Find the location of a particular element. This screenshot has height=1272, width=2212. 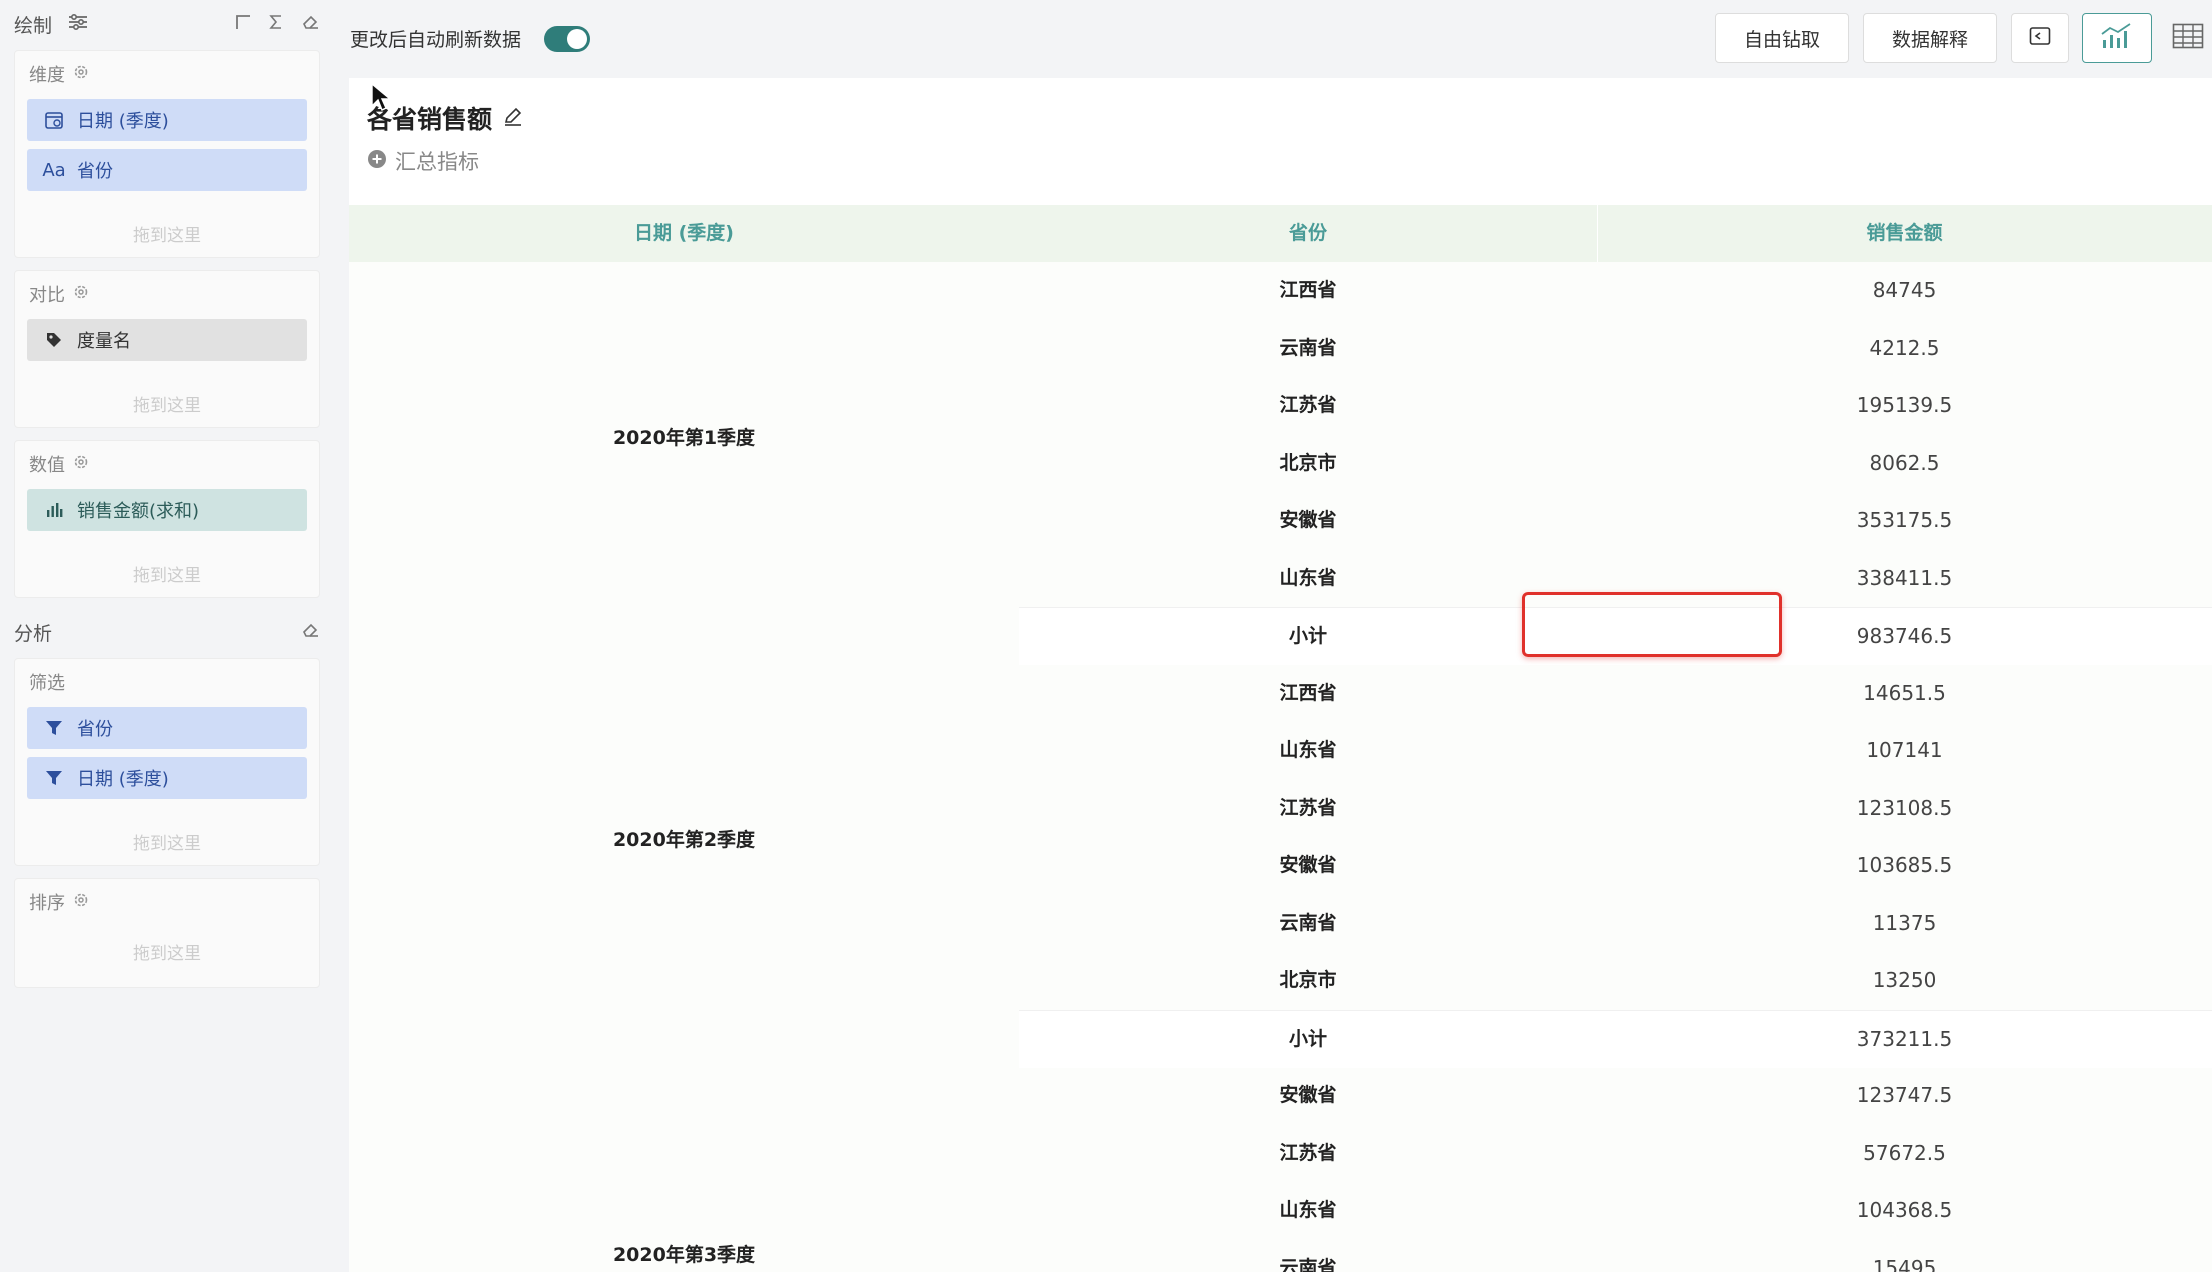

column-header-sales: 销售金额 is located at coordinates (1904, 233).